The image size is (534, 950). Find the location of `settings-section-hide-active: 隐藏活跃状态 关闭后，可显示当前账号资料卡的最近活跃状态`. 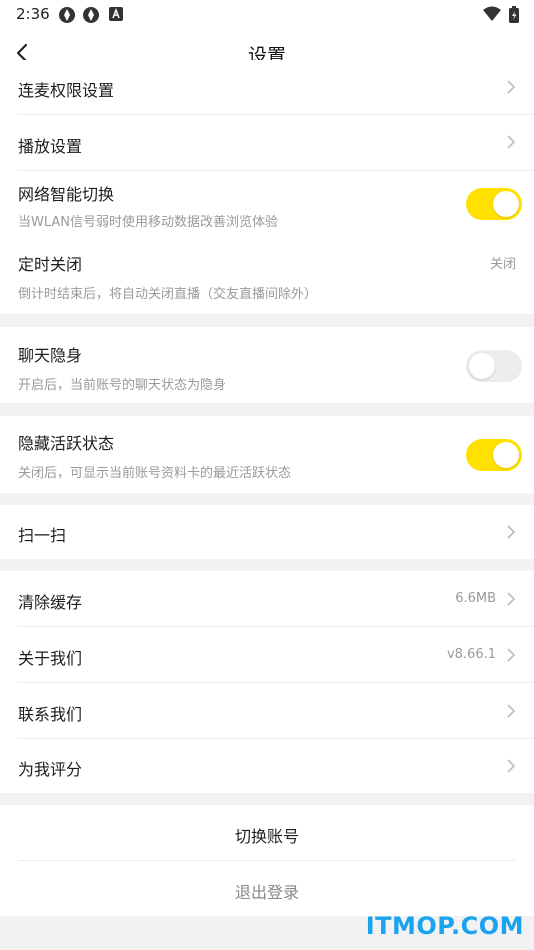

settings-section-hide-active: 隐藏活跃状态 关闭后，可显示当前账号资料卡的最近活跃状态 is located at coordinates (267, 454).